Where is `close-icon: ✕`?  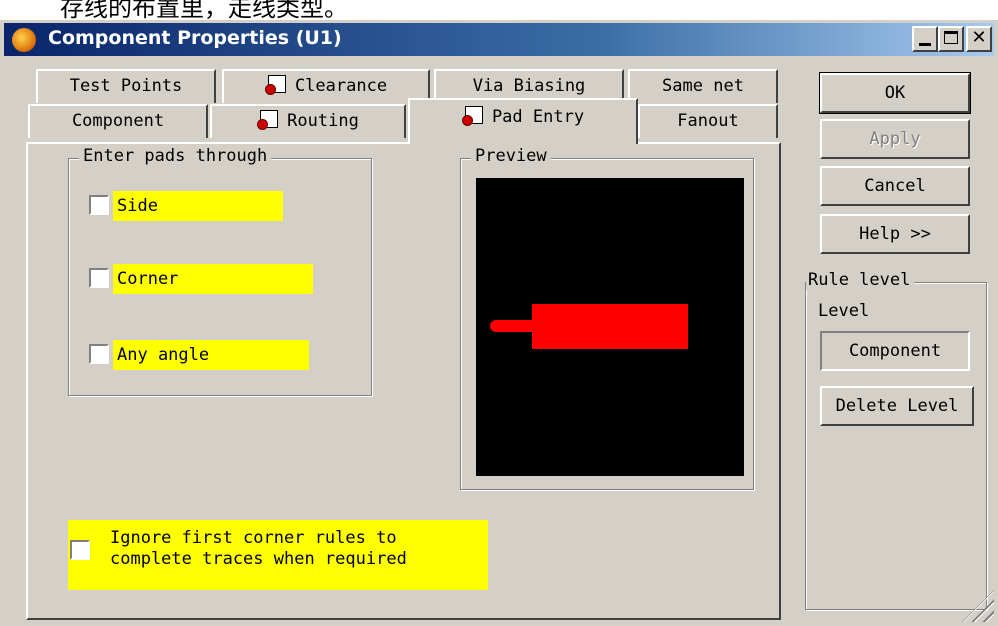
close-icon: ✕ is located at coordinates (979, 37).